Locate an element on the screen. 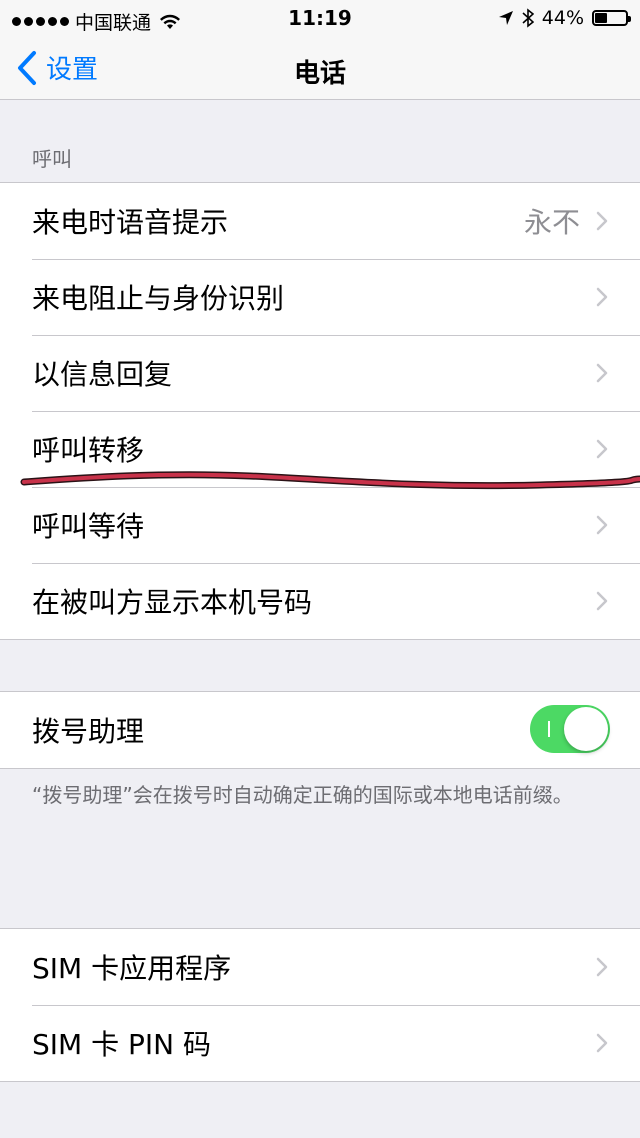  row-label: 以信息回复 is located at coordinates (102, 374).